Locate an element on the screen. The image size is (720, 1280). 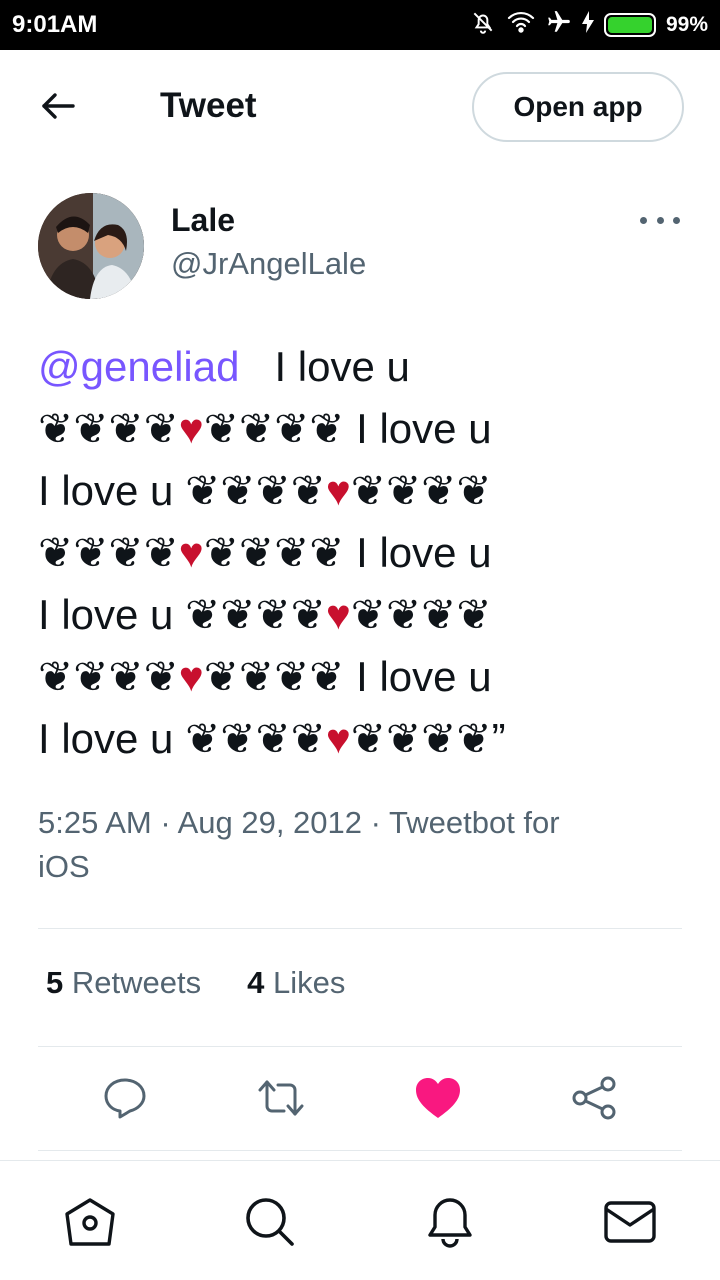
likes-label: Likes is located at coordinates (309, 982).